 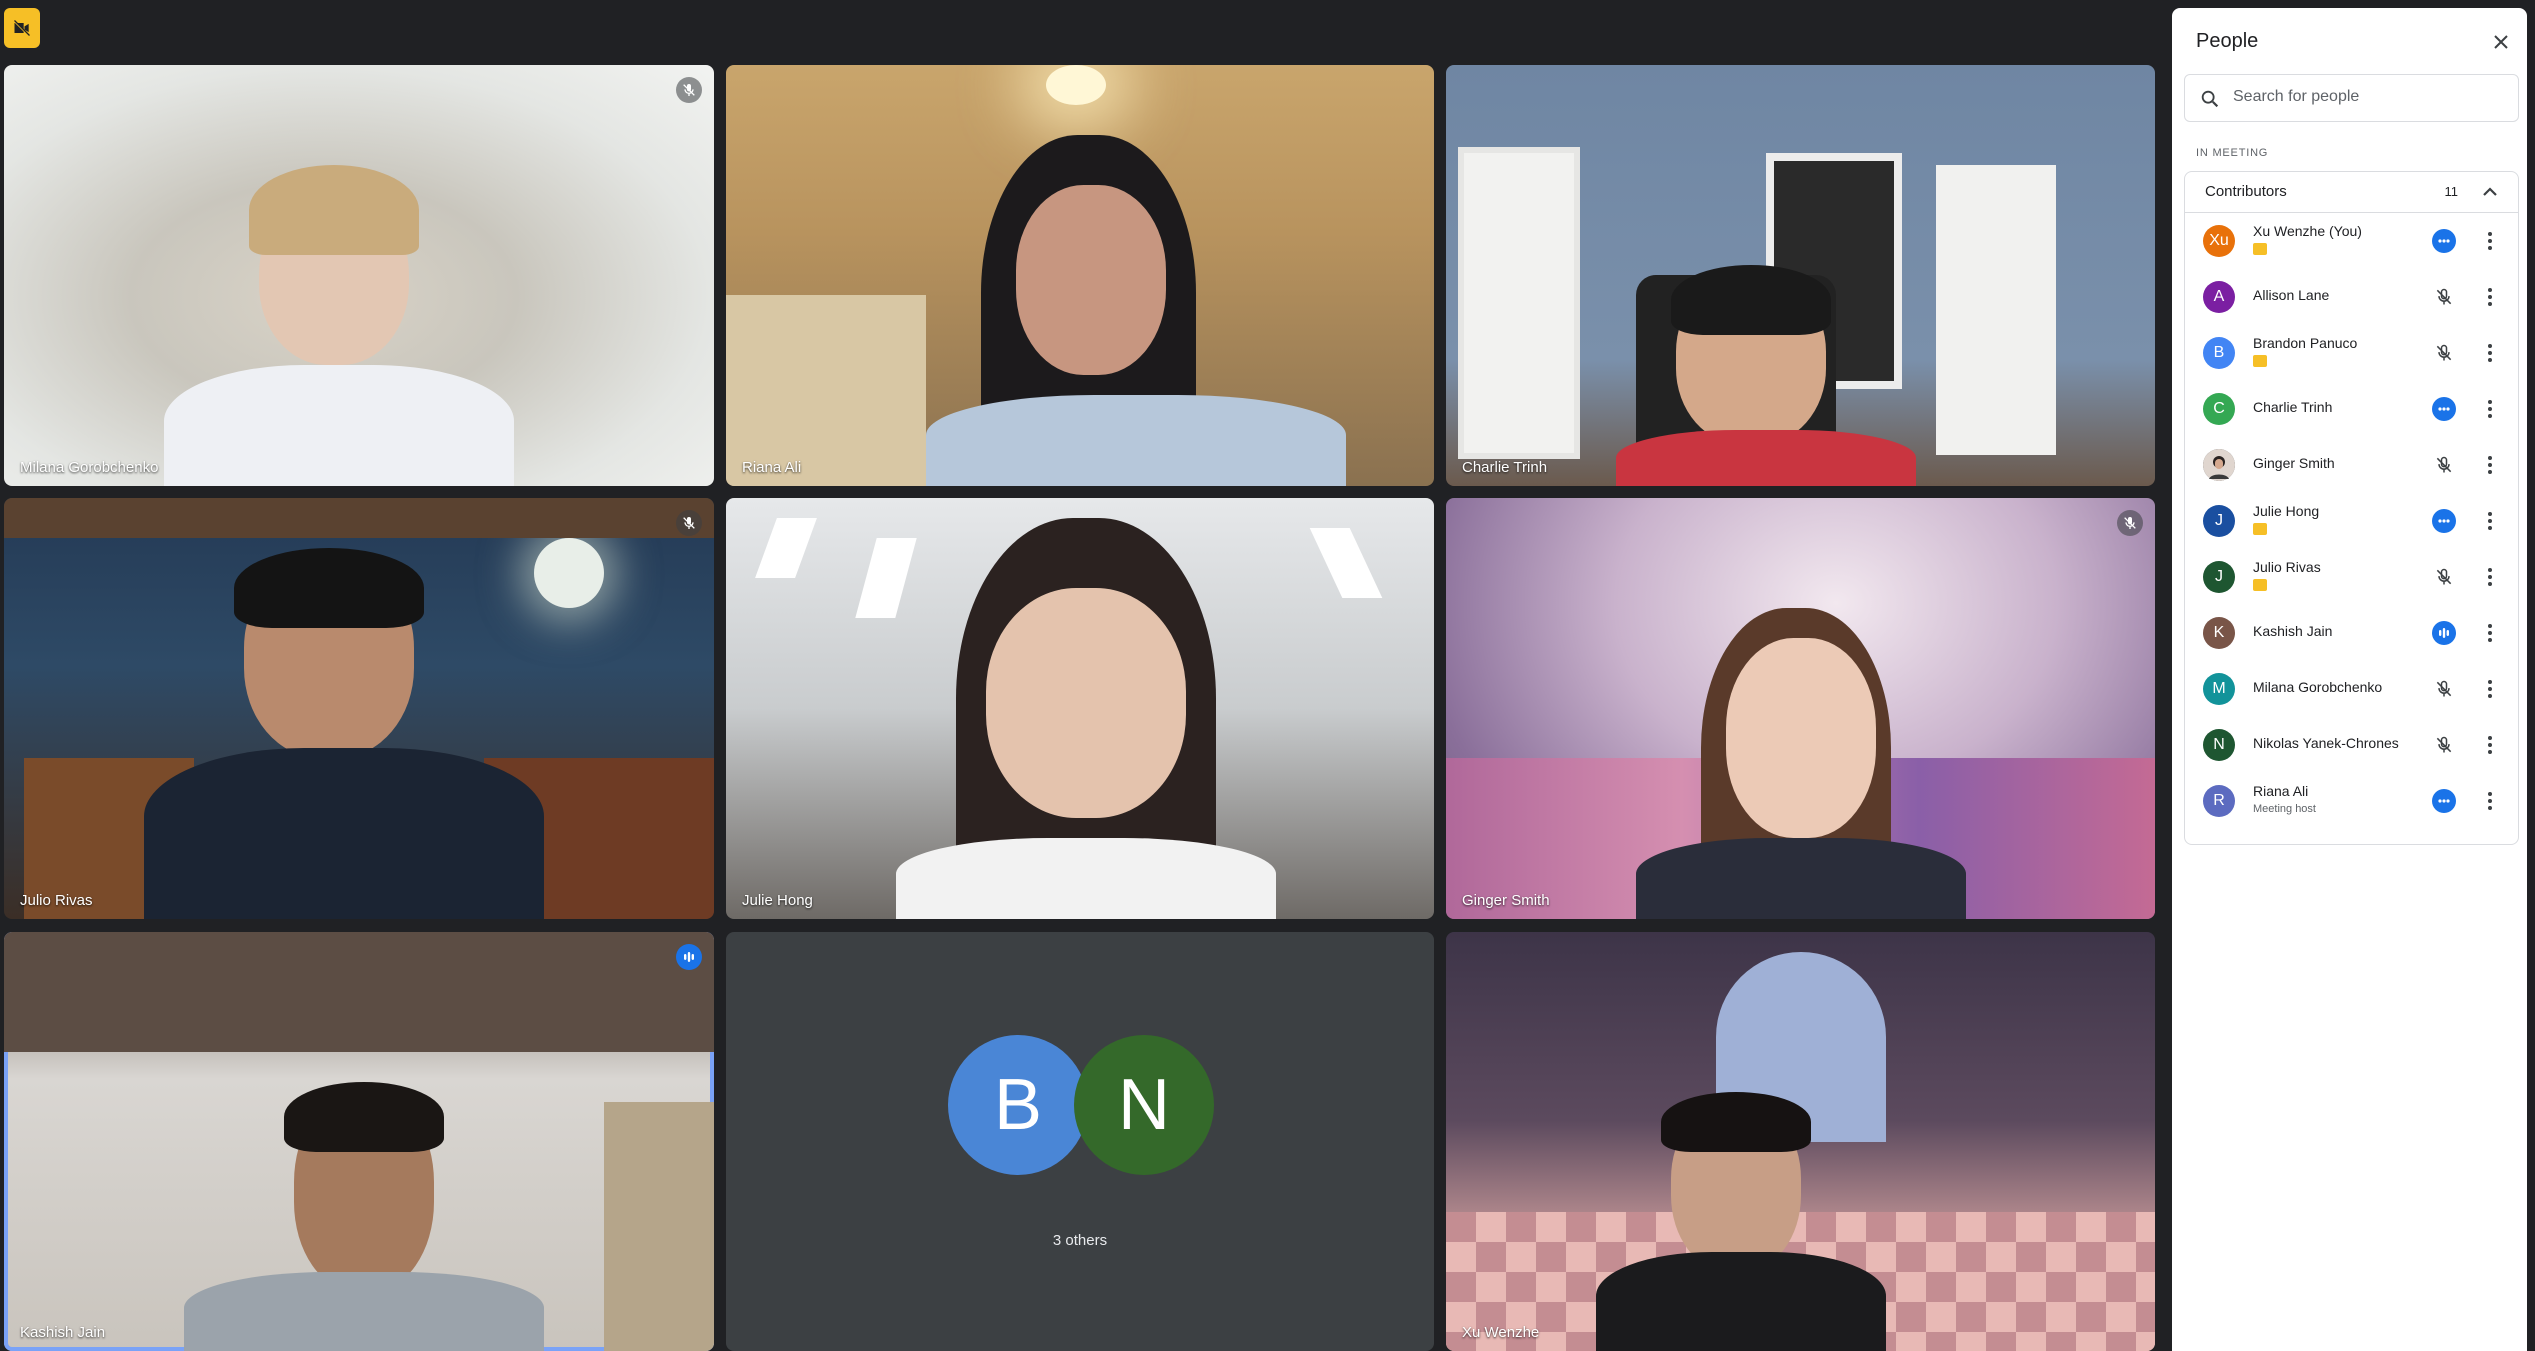 I want to click on ceiling, so click(x=359, y=992).